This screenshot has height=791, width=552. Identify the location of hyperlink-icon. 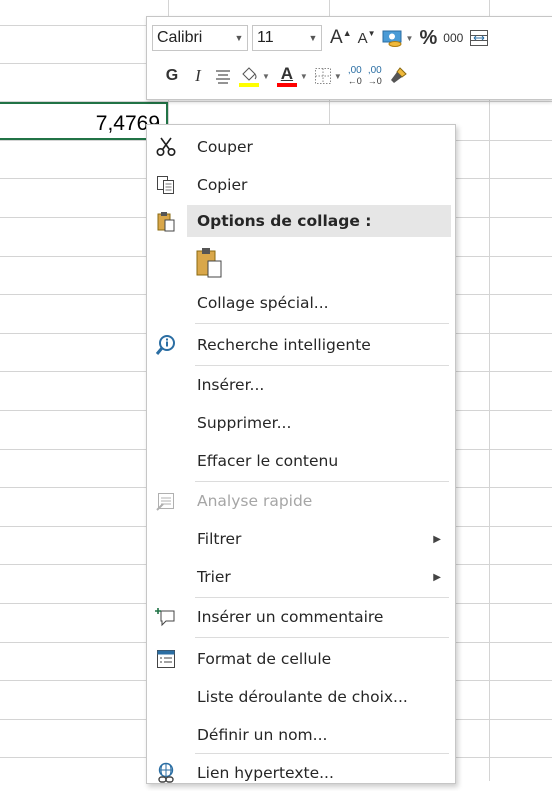
(166, 773).